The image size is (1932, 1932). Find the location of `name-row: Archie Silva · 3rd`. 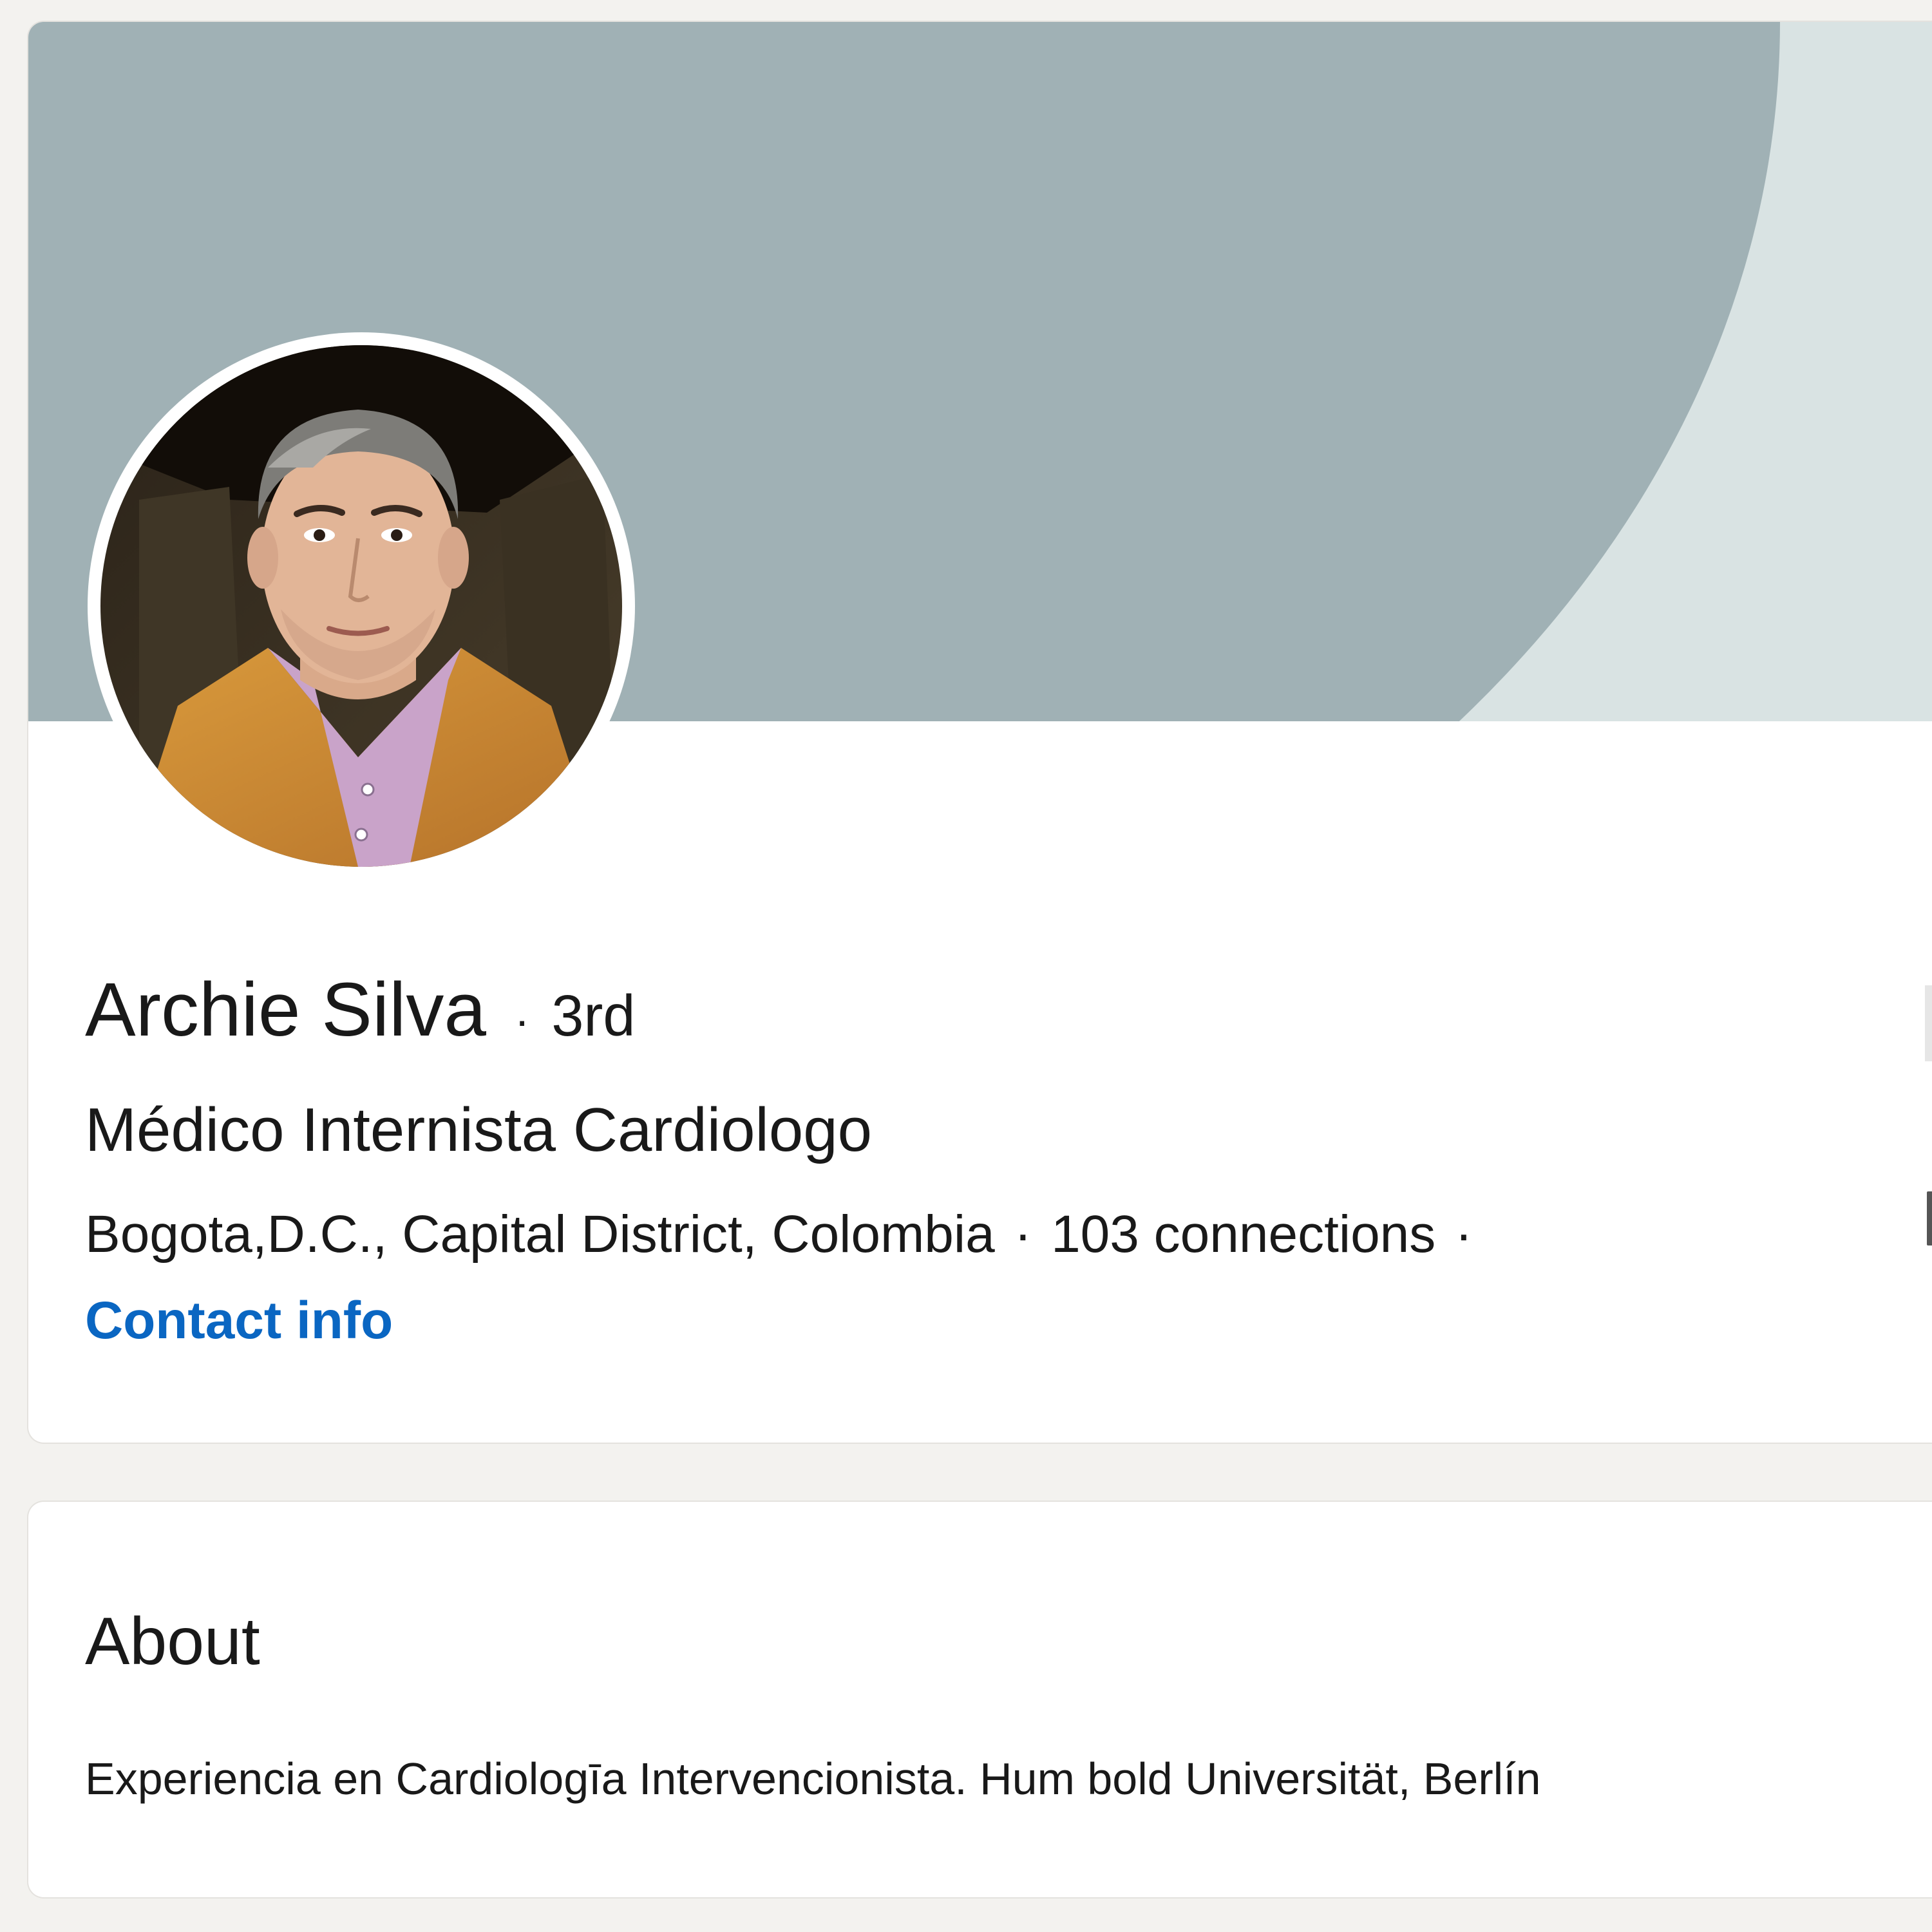

name-row: Archie Silva · 3rd is located at coordinates (360, 1010).